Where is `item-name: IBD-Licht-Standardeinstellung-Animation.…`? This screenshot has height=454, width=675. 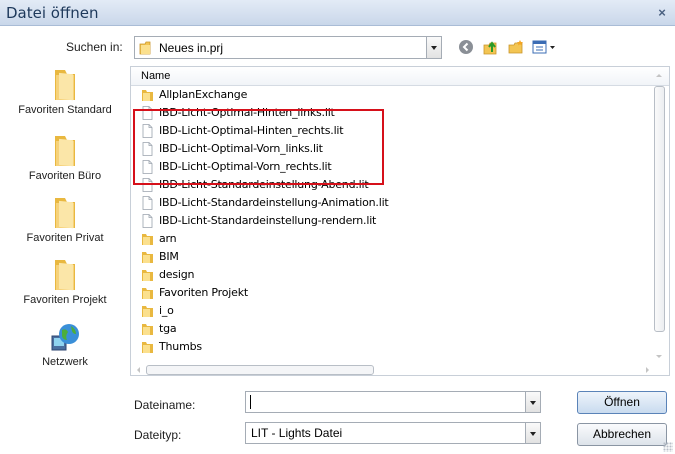 item-name: IBD-Licht-Standardeinstellung-Animation.… is located at coordinates (274, 202).